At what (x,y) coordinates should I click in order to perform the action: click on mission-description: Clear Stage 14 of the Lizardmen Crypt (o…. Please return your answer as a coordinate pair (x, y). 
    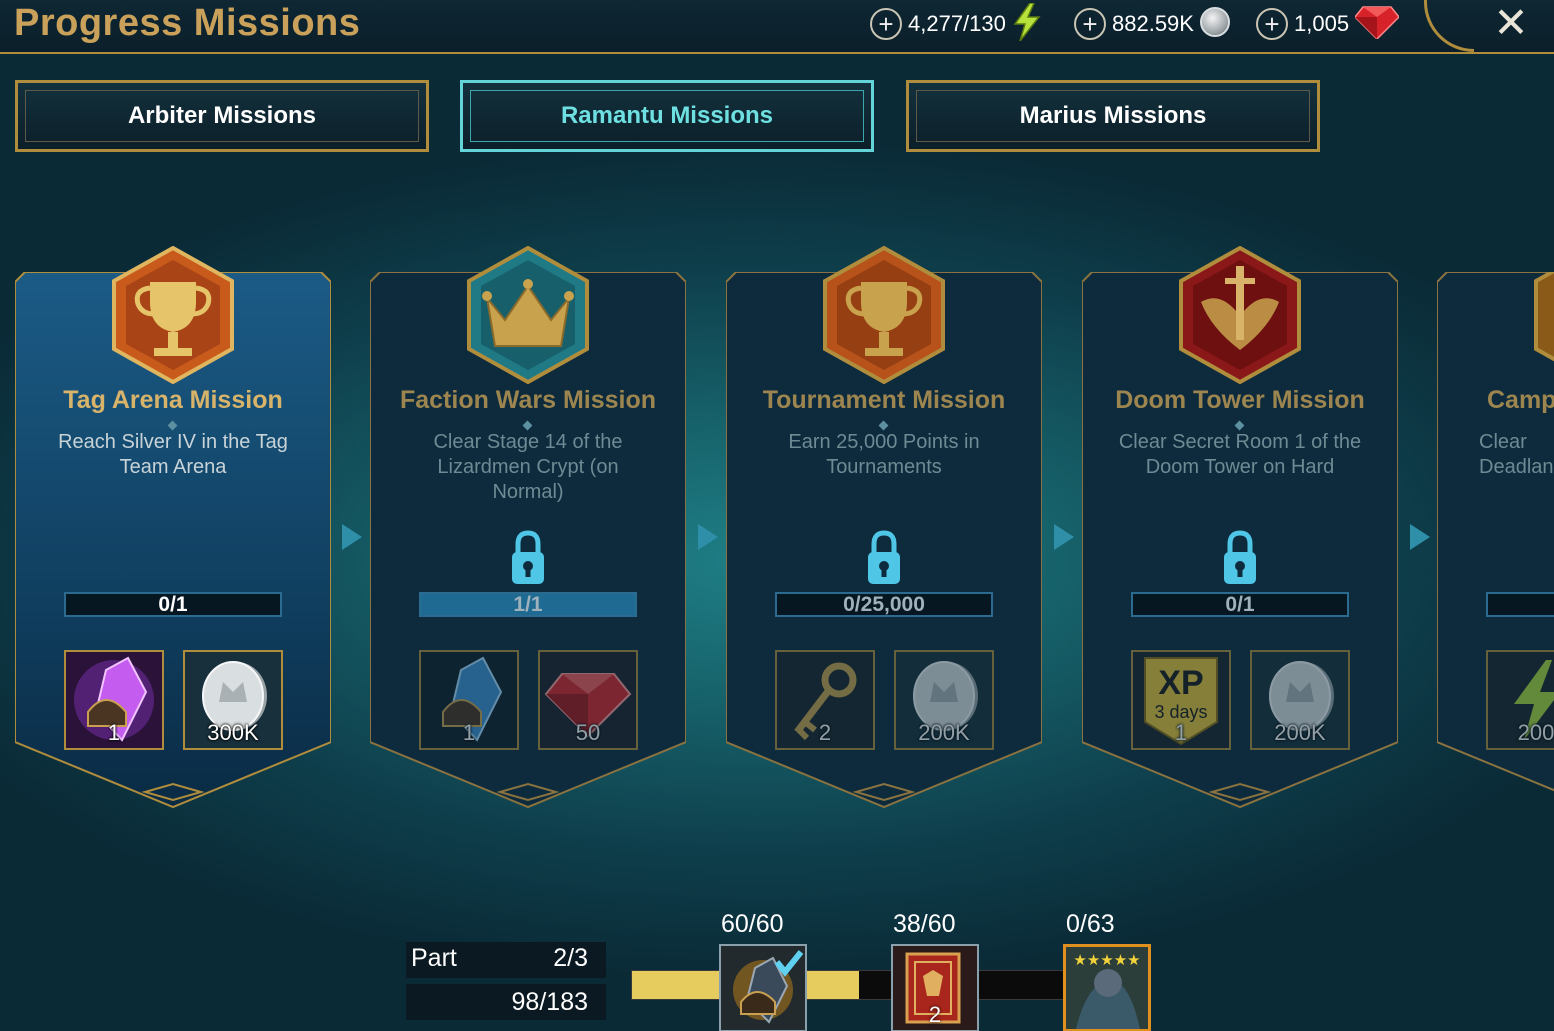
    Looking at the image, I should click on (528, 467).